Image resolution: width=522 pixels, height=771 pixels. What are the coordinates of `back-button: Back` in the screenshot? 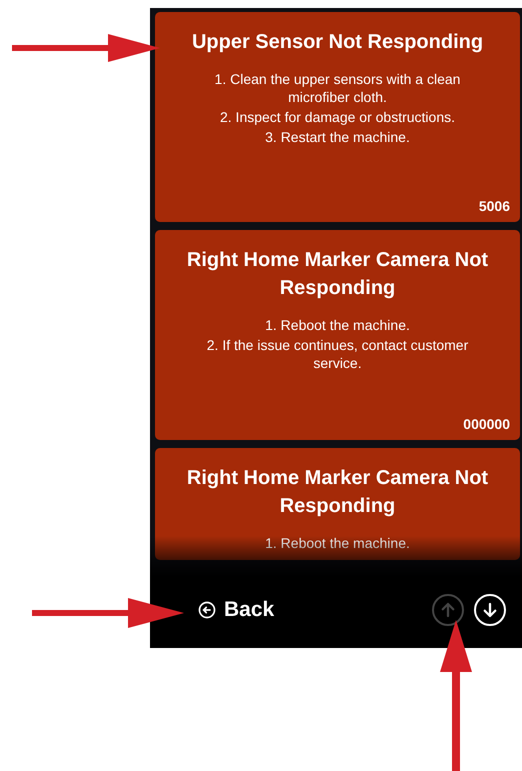 It's located at (236, 610).